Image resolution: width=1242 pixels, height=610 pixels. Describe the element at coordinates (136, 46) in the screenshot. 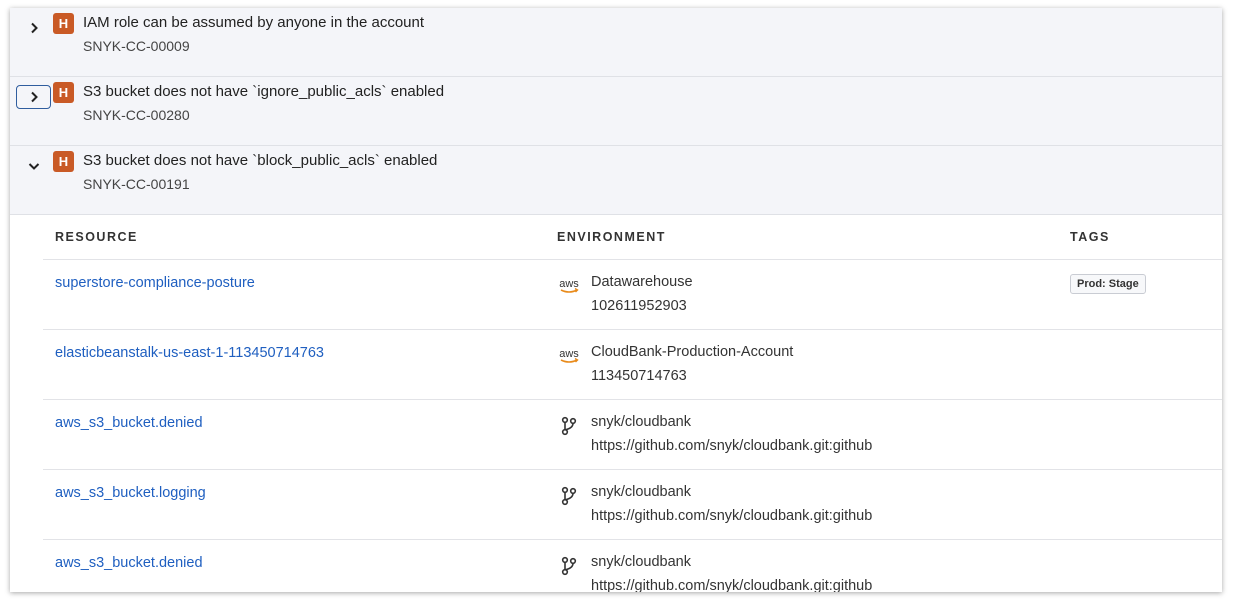

I see `issue-id: SNYK-CC-00009` at that location.